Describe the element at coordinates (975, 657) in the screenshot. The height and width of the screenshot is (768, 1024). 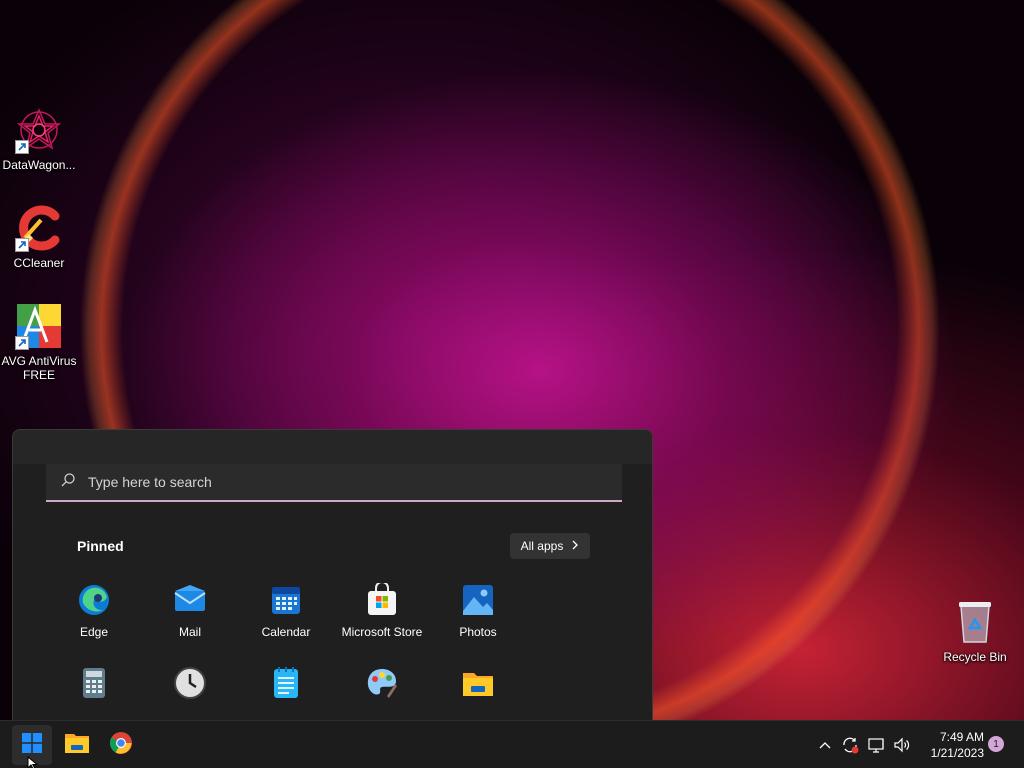
I see `desktop-icon-label: Recycle Bin` at that location.